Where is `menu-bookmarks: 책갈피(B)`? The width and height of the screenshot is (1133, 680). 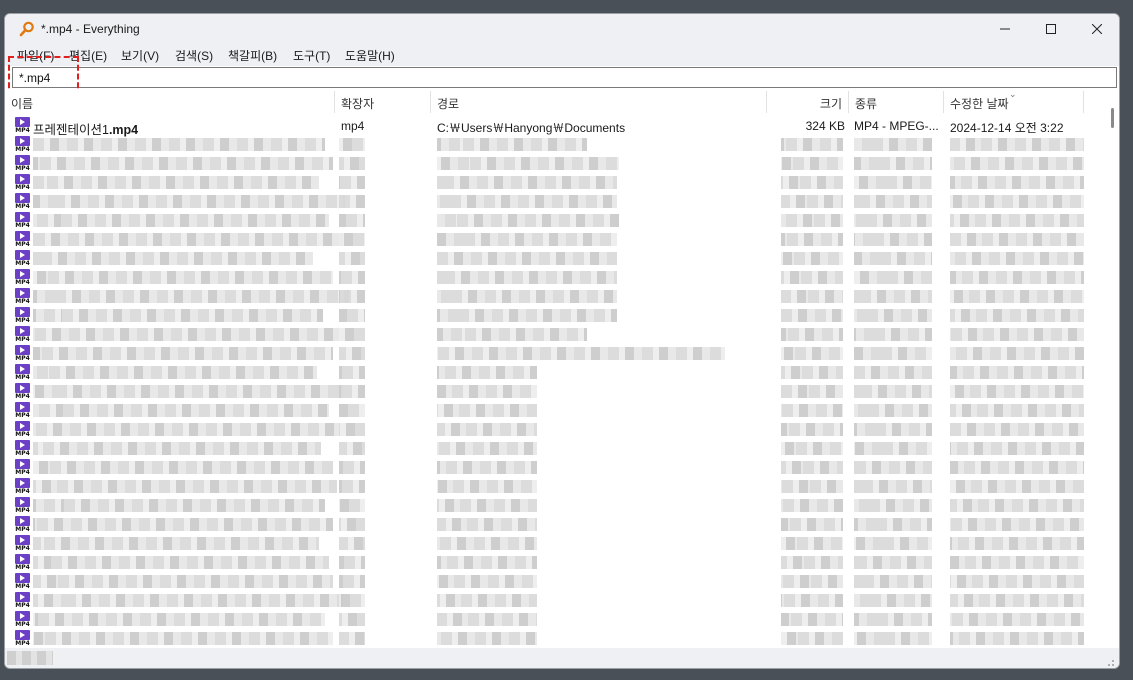 menu-bookmarks: 책갈피(B) is located at coordinates (252, 55).